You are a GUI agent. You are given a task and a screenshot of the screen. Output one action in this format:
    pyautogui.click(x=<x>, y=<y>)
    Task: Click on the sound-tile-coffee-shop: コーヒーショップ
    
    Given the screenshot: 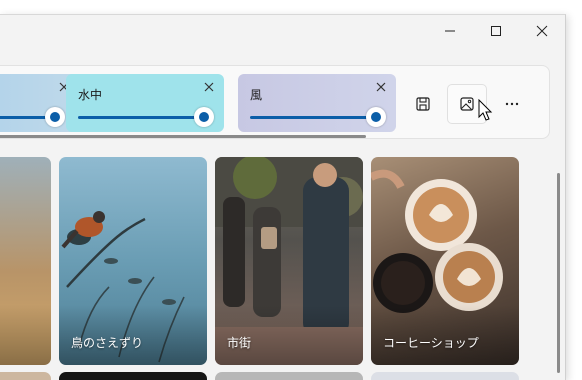 What is the action you would take?
    pyautogui.click(x=445, y=261)
    